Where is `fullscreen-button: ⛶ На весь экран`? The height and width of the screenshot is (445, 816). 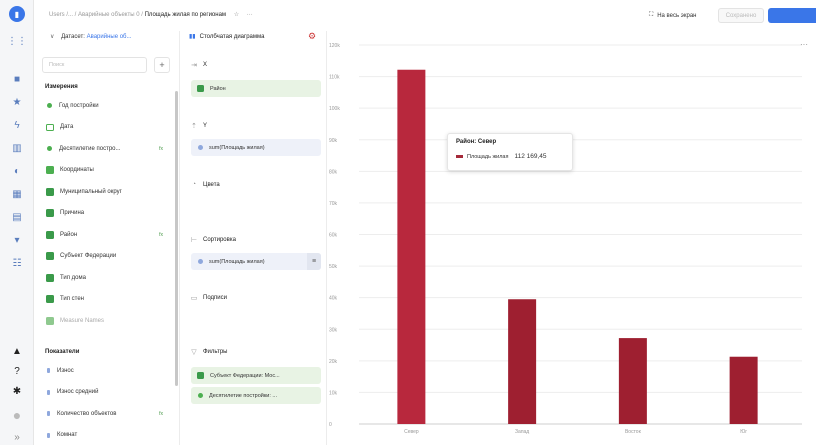 fullscreen-button: ⛶ На весь экран is located at coordinates (672, 15).